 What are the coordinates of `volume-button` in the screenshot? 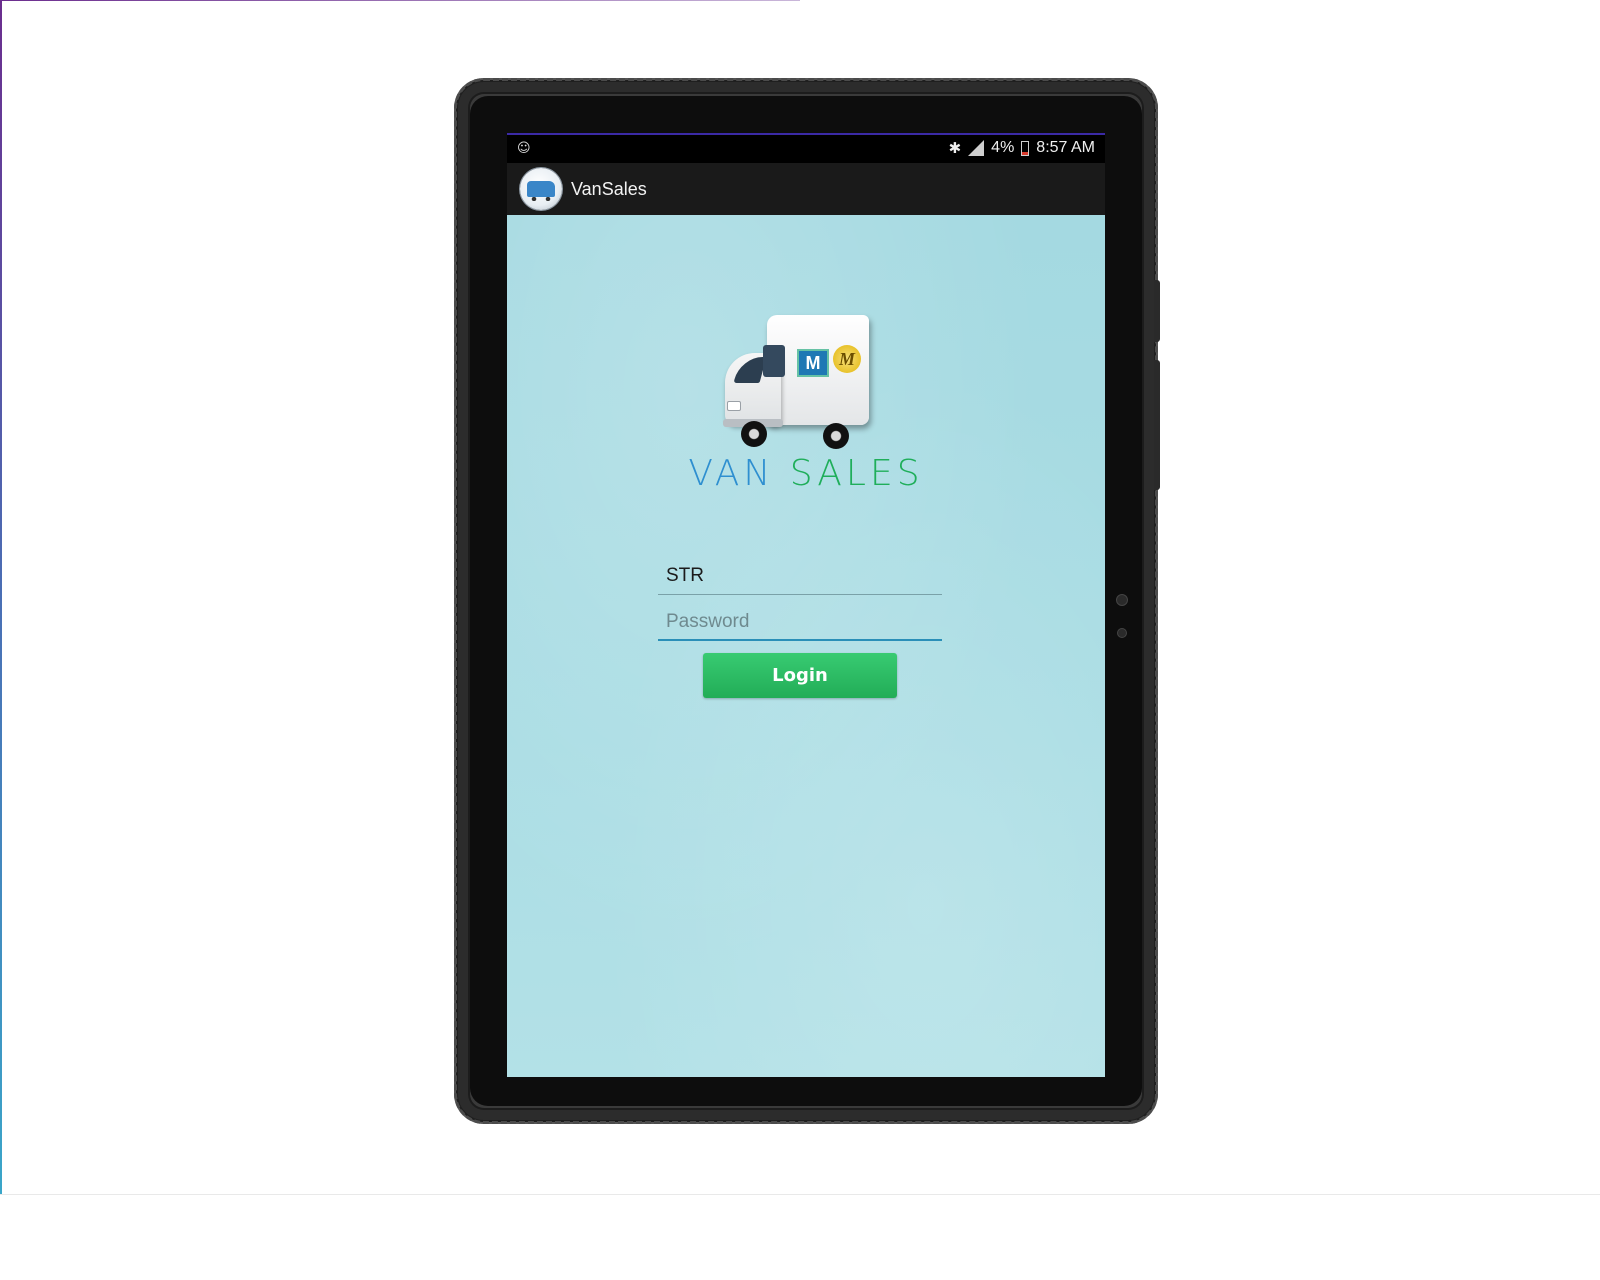 It's located at (1157, 425).